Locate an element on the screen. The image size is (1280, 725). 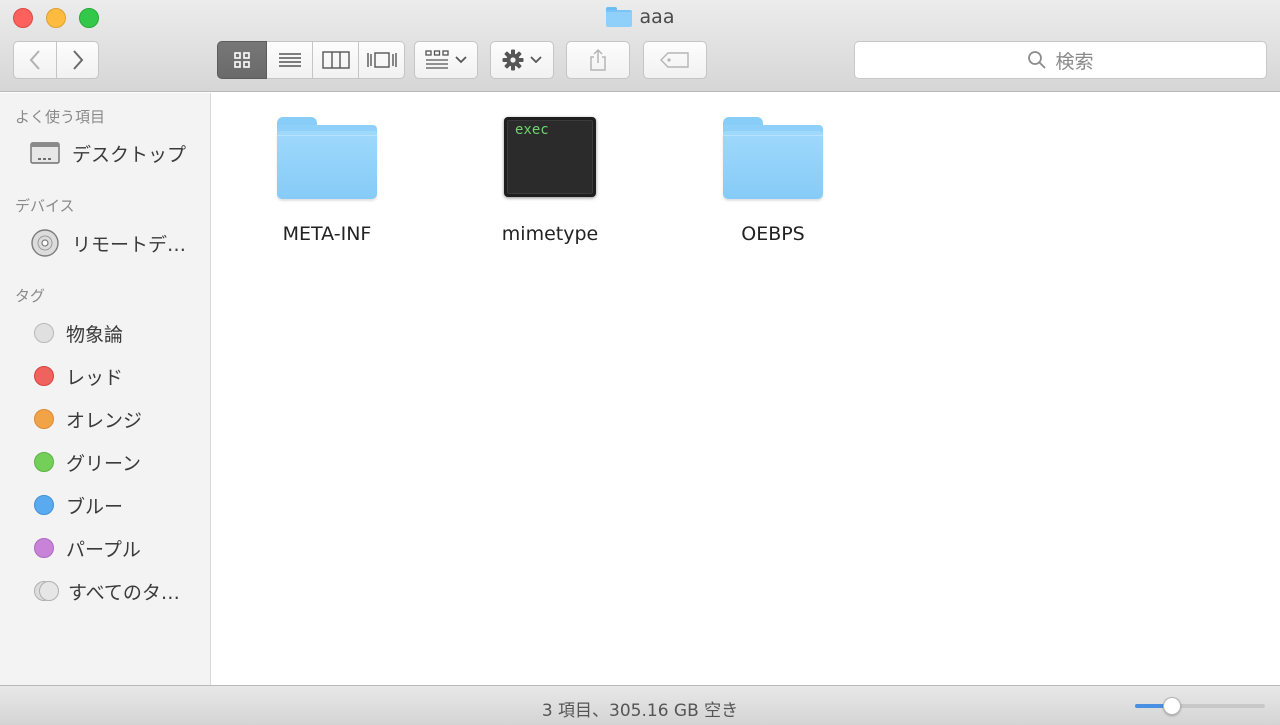
chevron-right-icon is located at coordinates (77, 60).